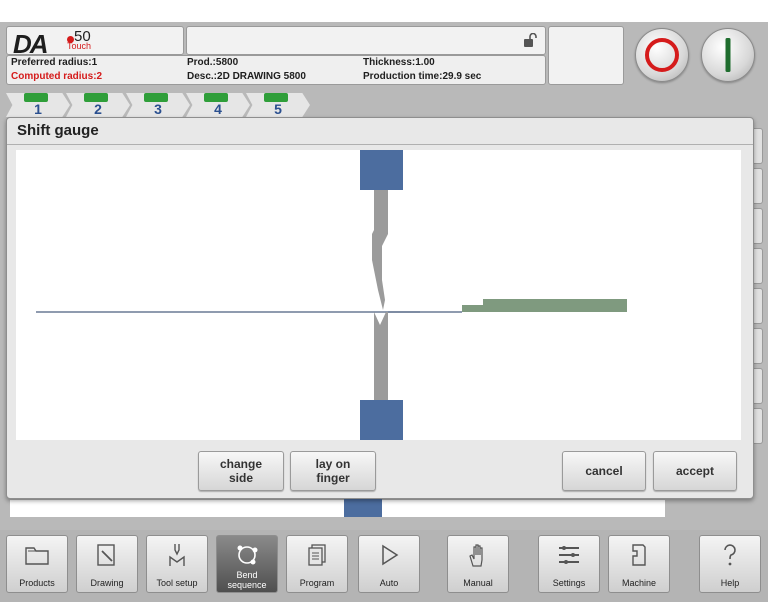 The width and height of the screenshot is (768, 615). I want to click on step-number: 2, so click(98, 109).